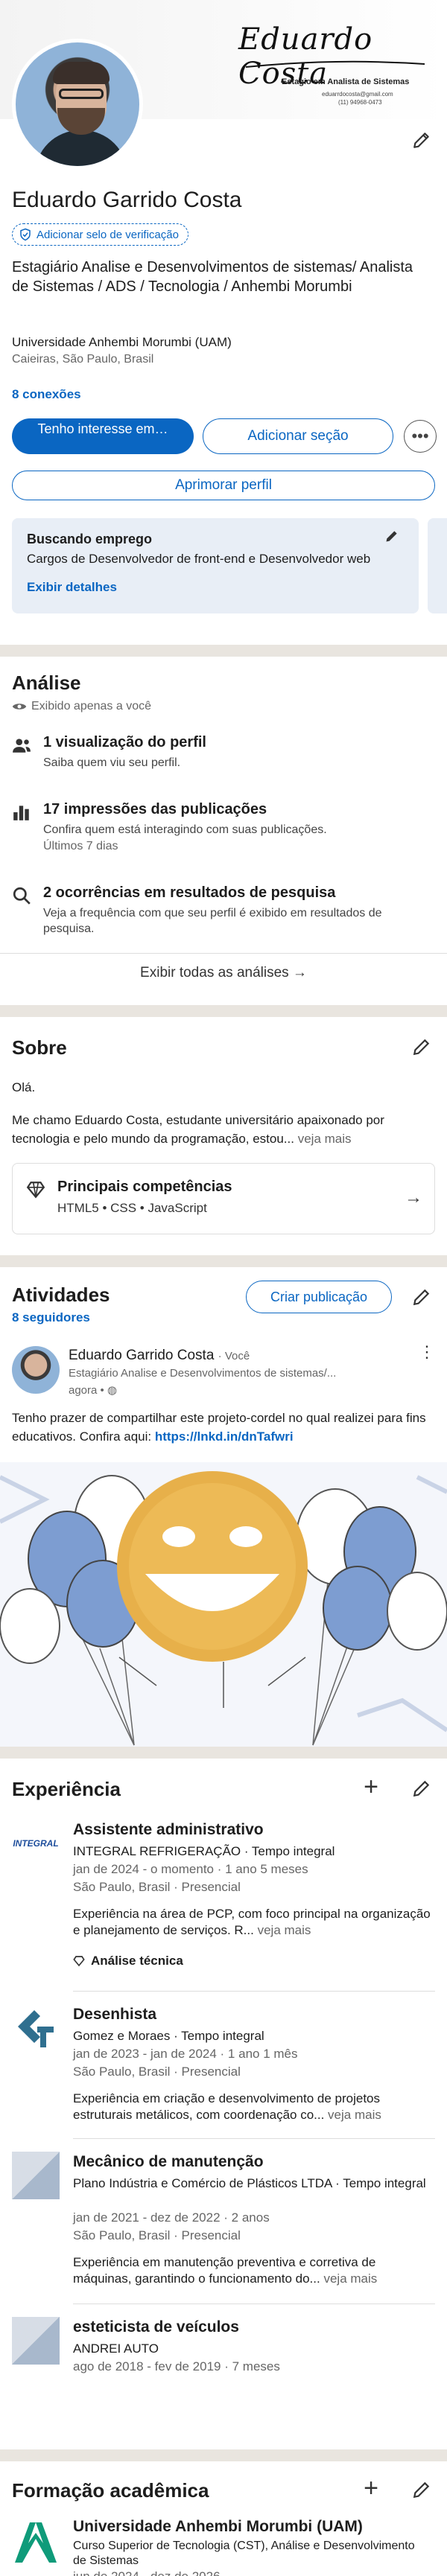 Image resolution: width=447 pixels, height=2576 pixels. What do you see at coordinates (392, 536) in the screenshot?
I see `edit-open-to-work-pencil-icon` at bounding box center [392, 536].